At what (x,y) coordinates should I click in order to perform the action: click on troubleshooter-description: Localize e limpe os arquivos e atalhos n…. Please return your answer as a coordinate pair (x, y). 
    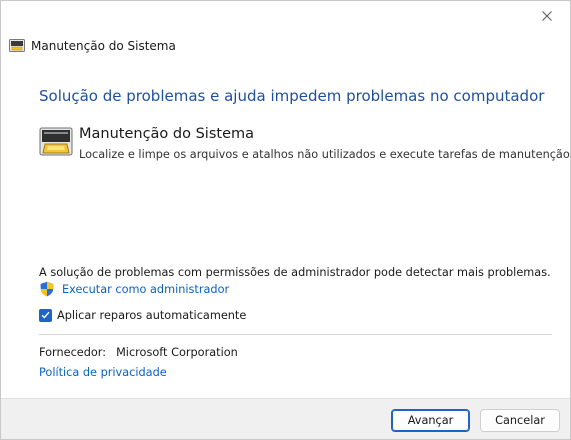
    Looking at the image, I should click on (325, 154).